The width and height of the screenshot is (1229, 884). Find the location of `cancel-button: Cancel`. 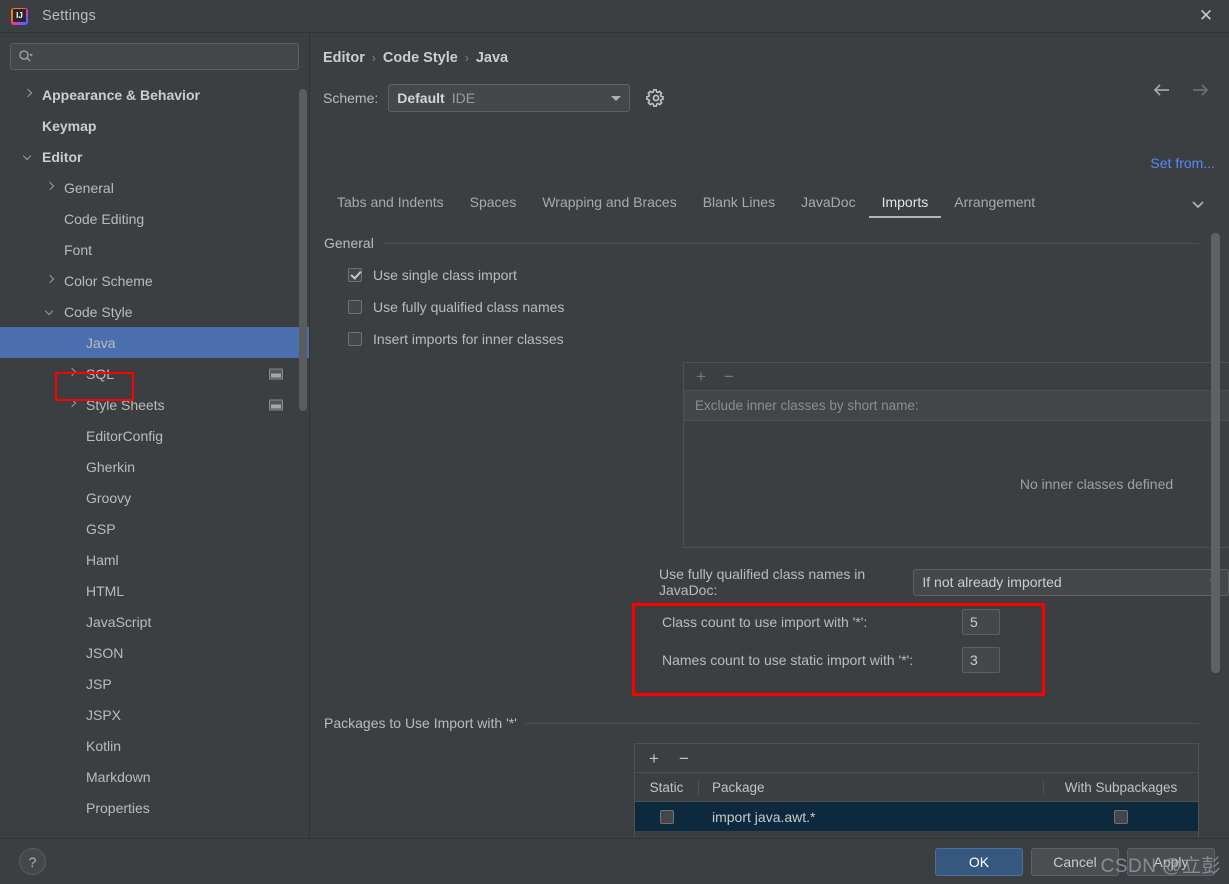

cancel-button: Cancel is located at coordinates (1075, 861).